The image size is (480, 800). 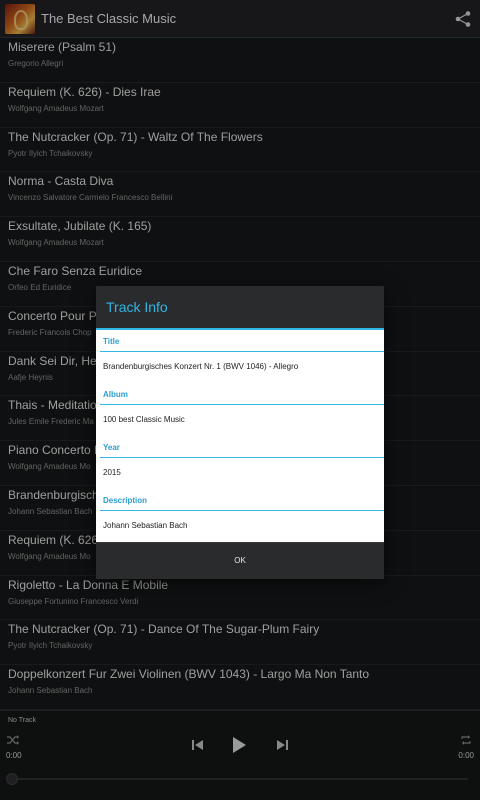 What do you see at coordinates (111, 447) in the screenshot?
I see `field-label: Year` at bounding box center [111, 447].